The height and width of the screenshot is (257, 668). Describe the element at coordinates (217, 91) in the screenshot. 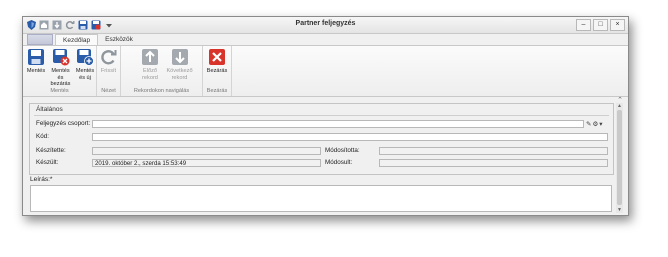

I see `ribbon-group-label-bezaras: Bezárás` at that location.